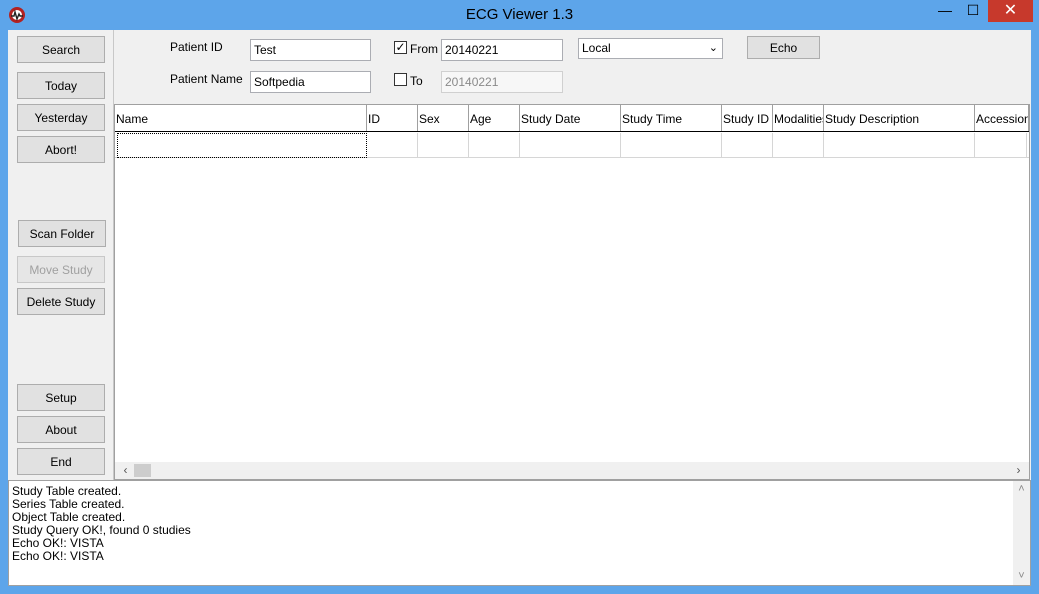 The image size is (1039, 594). I want to click on chevron-down-icon: ⌄, so click(713, 48).